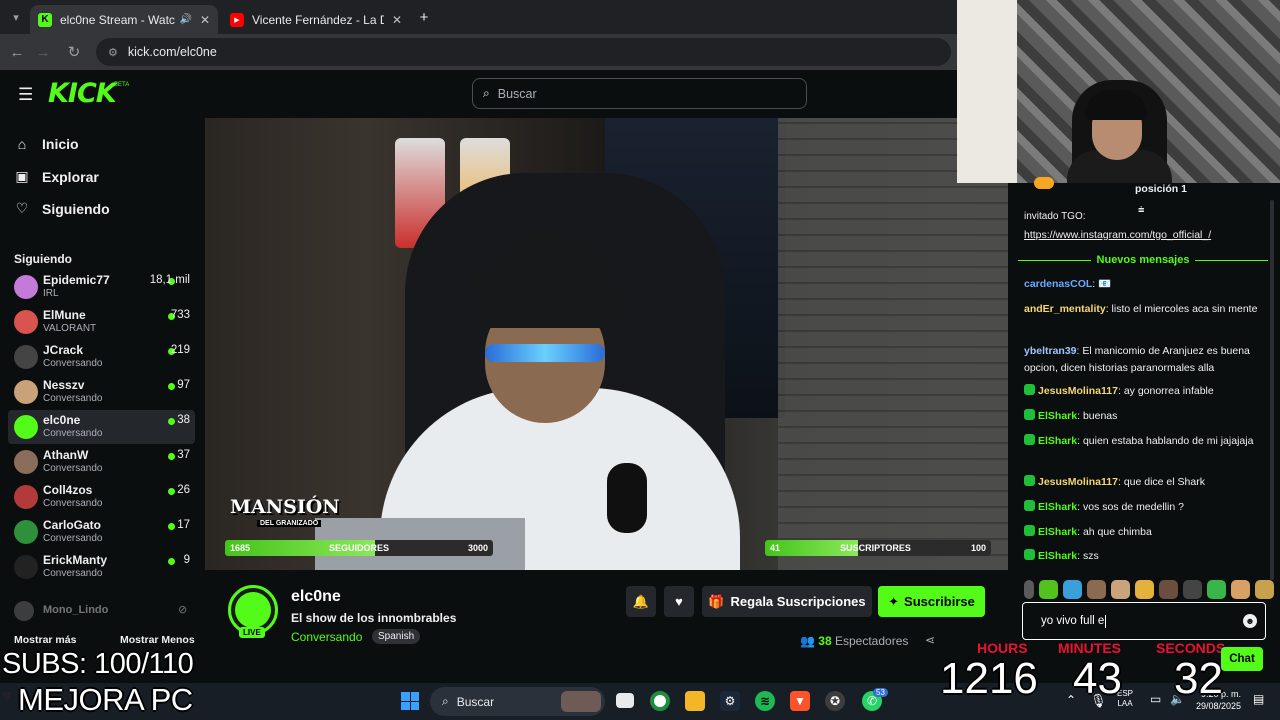  Describe the element at coordinates (424, 17) in the screenshot. I see `new-tab-button: +` at that location.